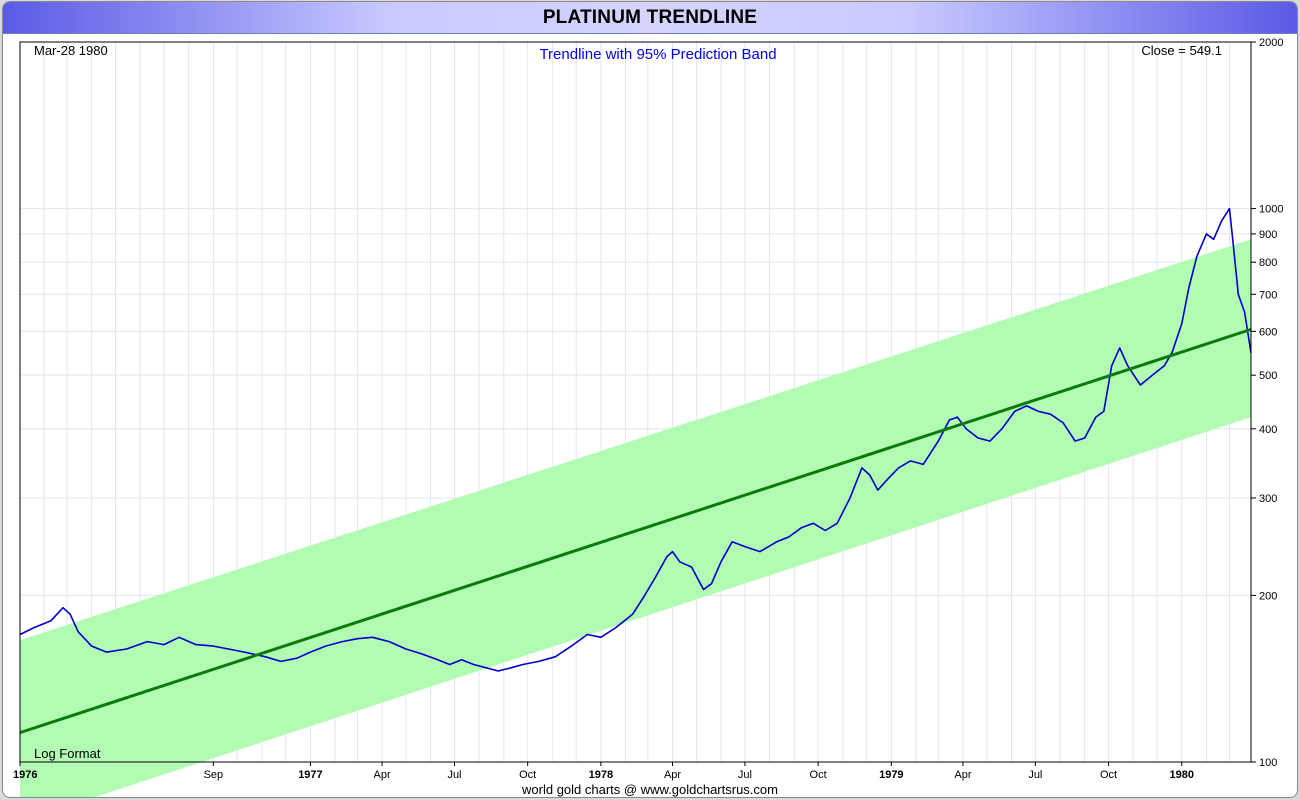 Image resolution: width=1300 pixels, height=800 pixels. What do you see at coordinates (214, 775) in the screenshot?
I see `x-tick-label: Sep` at bounding box center [214, 775].